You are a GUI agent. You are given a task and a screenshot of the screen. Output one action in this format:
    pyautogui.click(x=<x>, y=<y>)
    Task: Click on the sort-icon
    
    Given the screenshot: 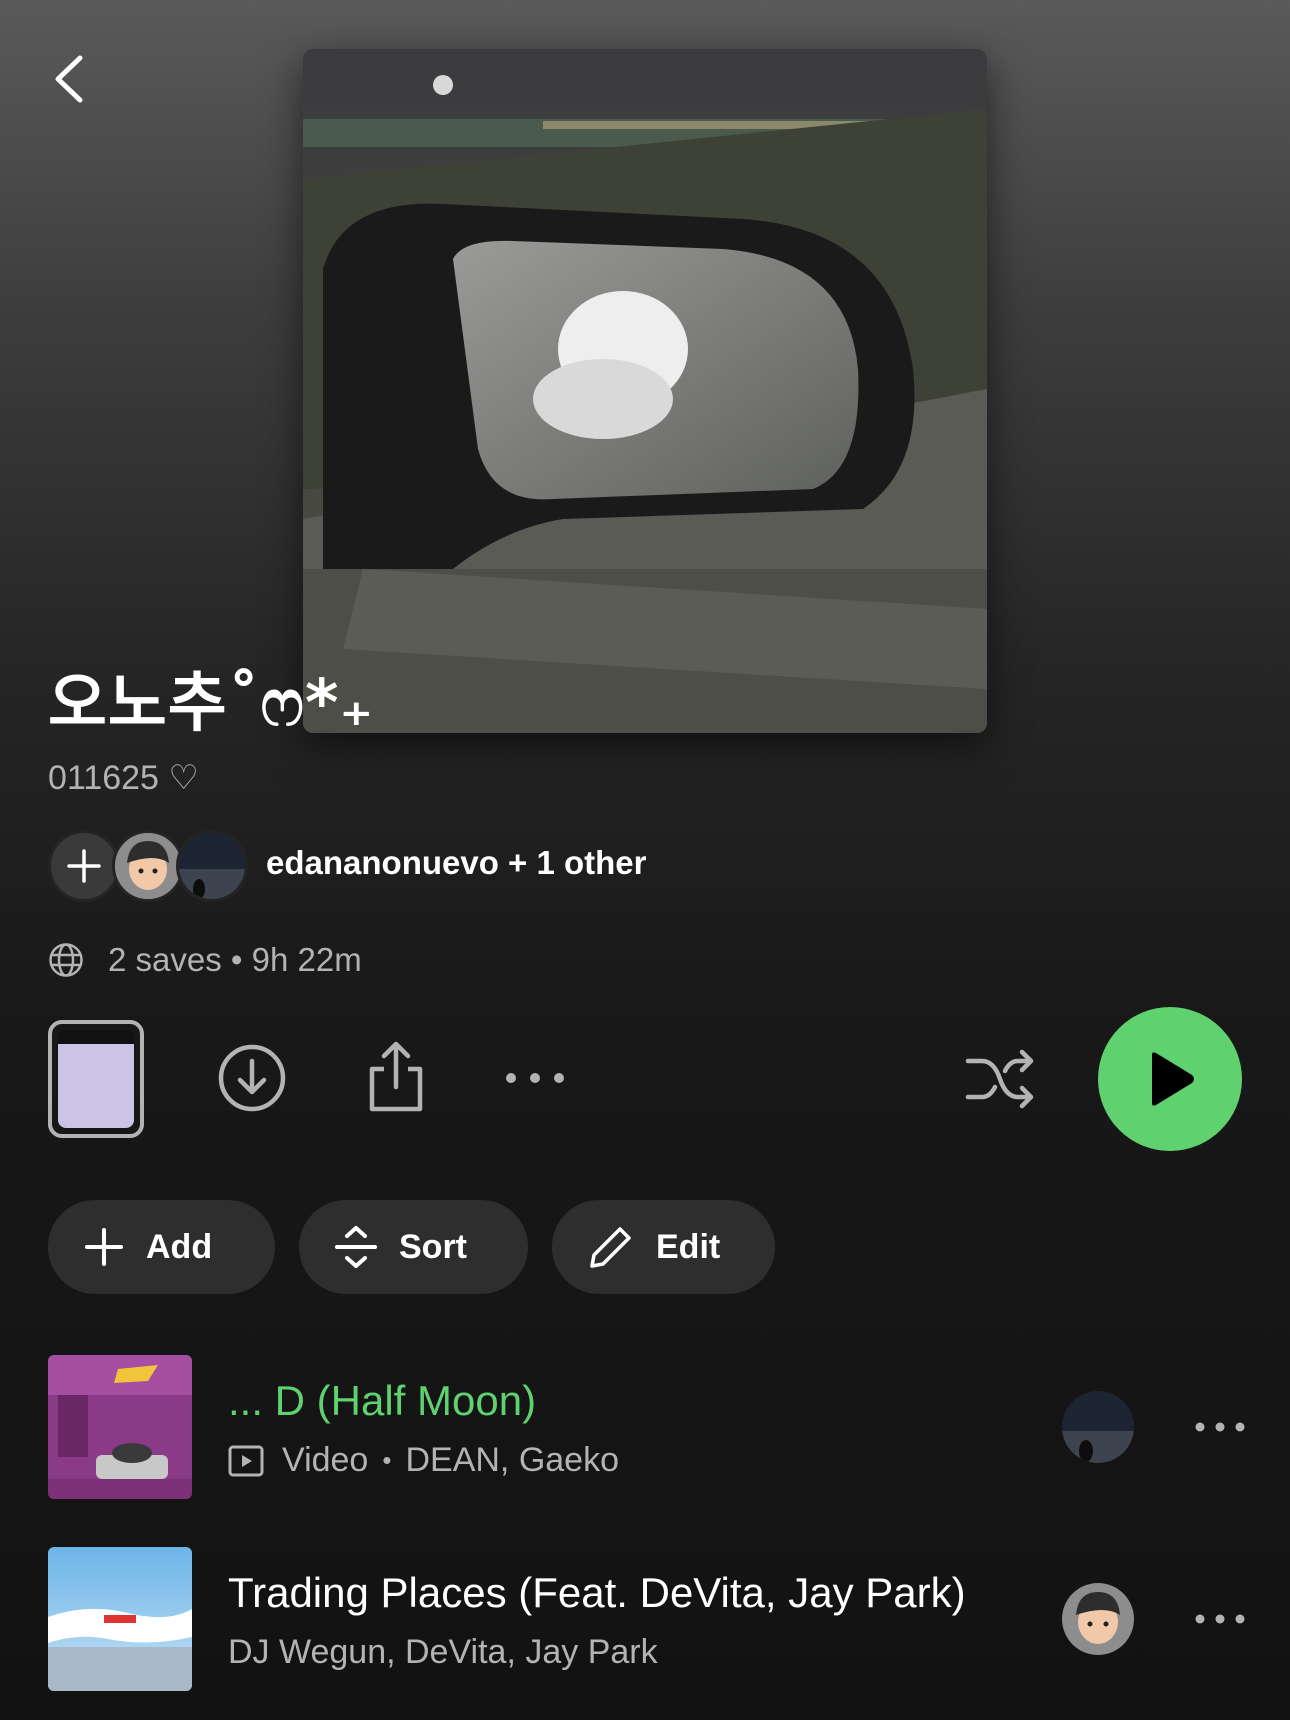 What is the action you would take?
    pyautogui.click(x=356, y=1247)
    